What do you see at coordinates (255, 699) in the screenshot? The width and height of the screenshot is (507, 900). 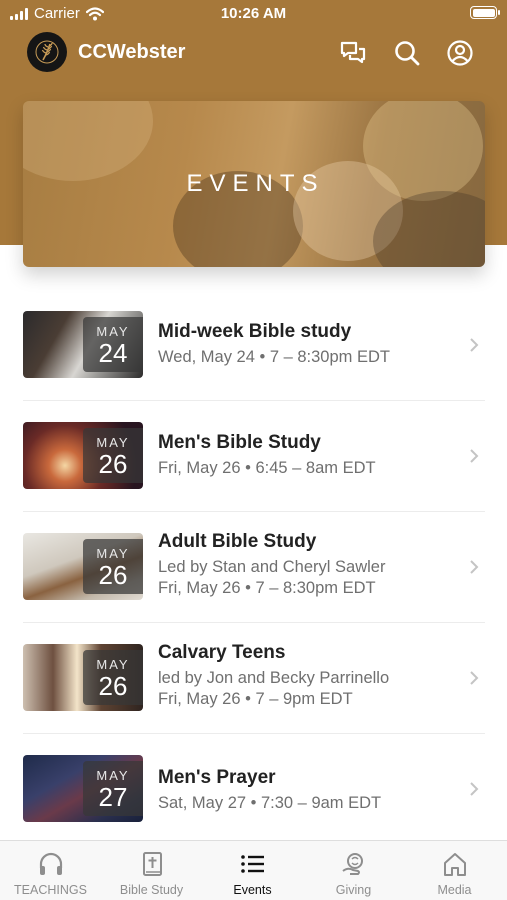 I see `event-time: Fri, May 26 • 7 – 9pm EDT` at bounding box center [255, 699].